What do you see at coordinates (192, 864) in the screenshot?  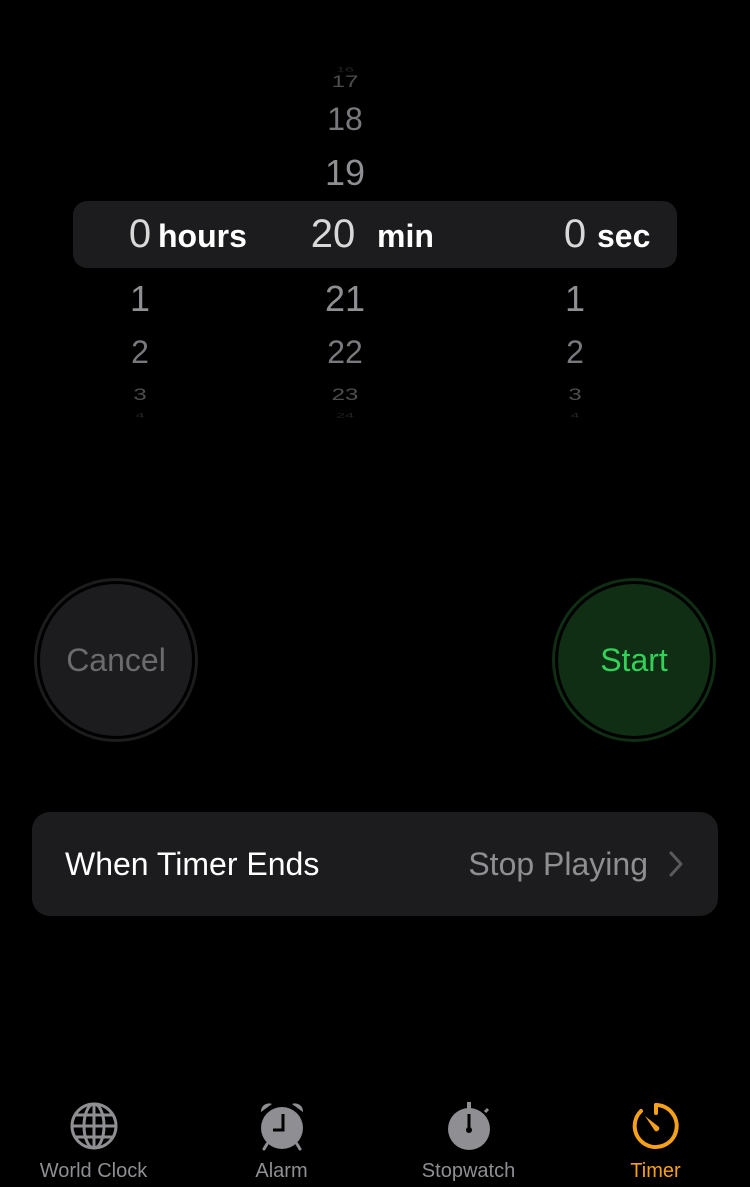 I see `when-timer-ends-label: When Timer Ends` at bounding box center [192, 864].